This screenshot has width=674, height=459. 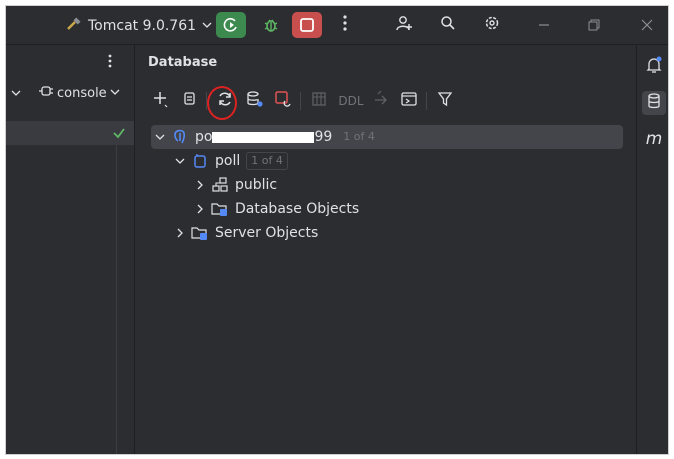 I want to click on datasource-label-end: 99, so click(x=323, y=137).